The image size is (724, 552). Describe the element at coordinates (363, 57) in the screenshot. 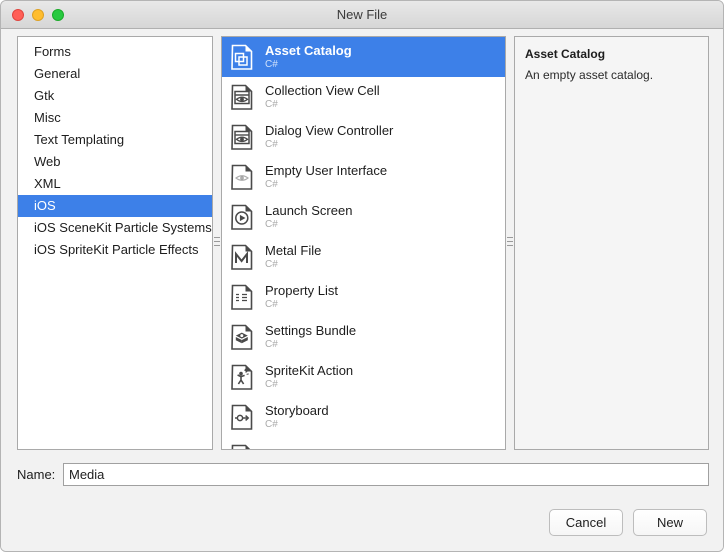

I see `template-item: Asset Catalog C#` at that location.